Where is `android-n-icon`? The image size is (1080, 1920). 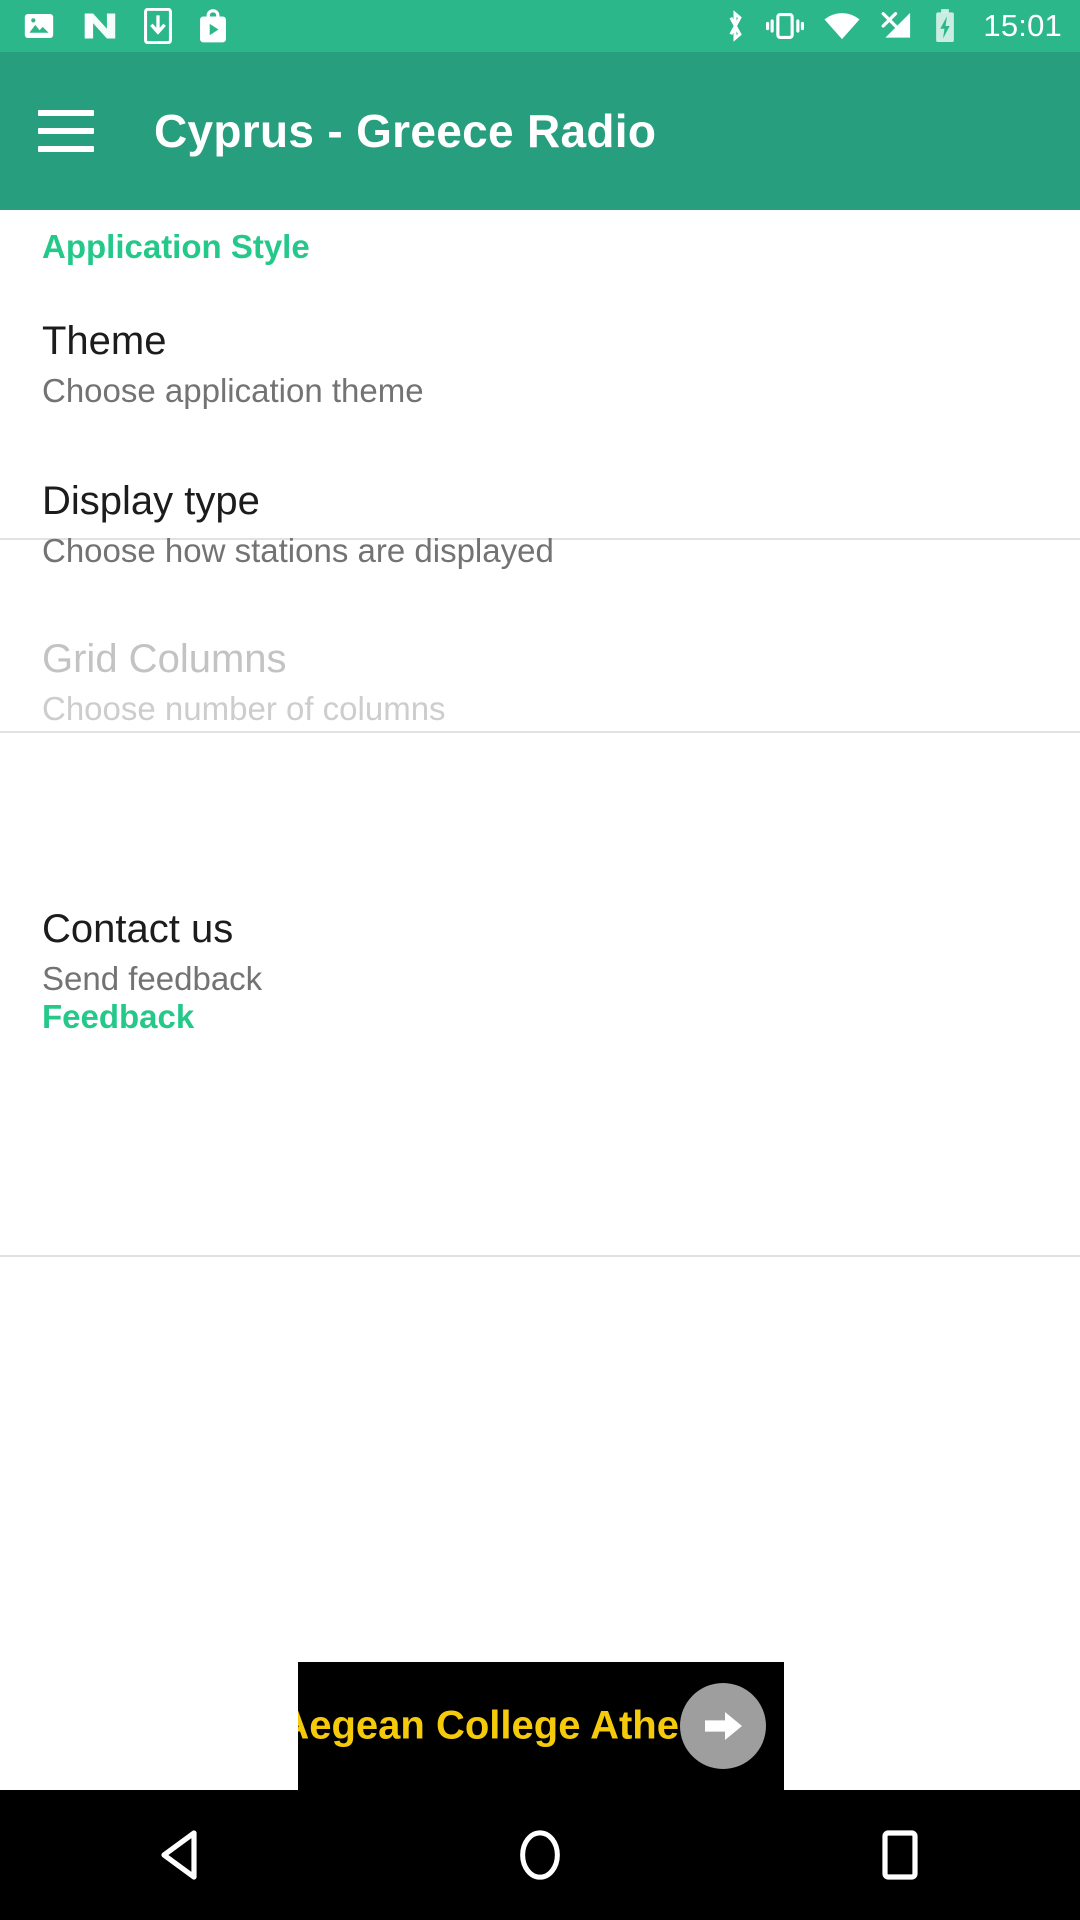
android-n-icon is located at coordinates (100, 26).